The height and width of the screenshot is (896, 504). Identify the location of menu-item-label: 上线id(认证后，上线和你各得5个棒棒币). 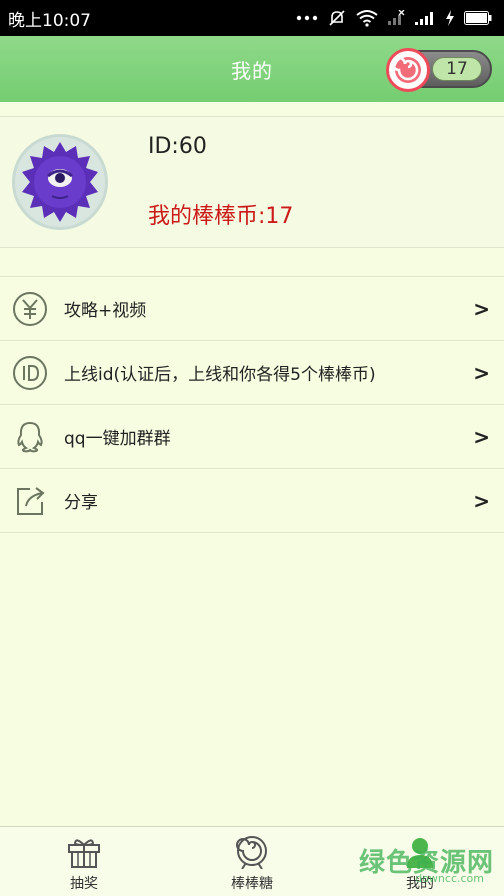
(220, 375).